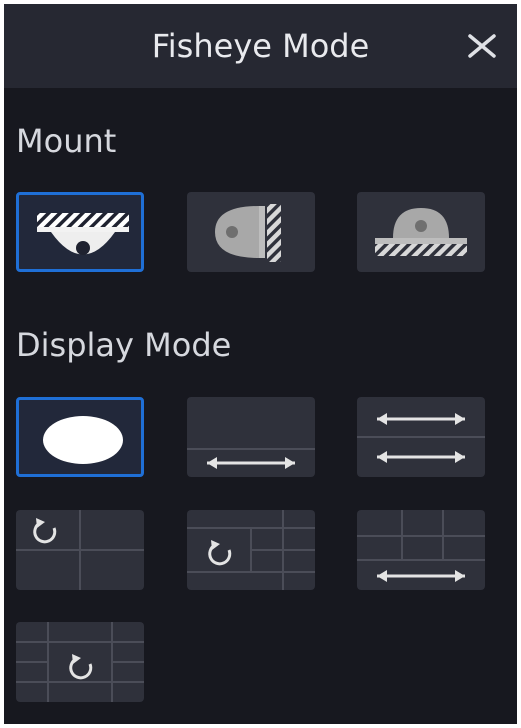 The height and width of the screenshot is (728, 521). I want to click on ceiling-mount-icon, so click(83, 234).